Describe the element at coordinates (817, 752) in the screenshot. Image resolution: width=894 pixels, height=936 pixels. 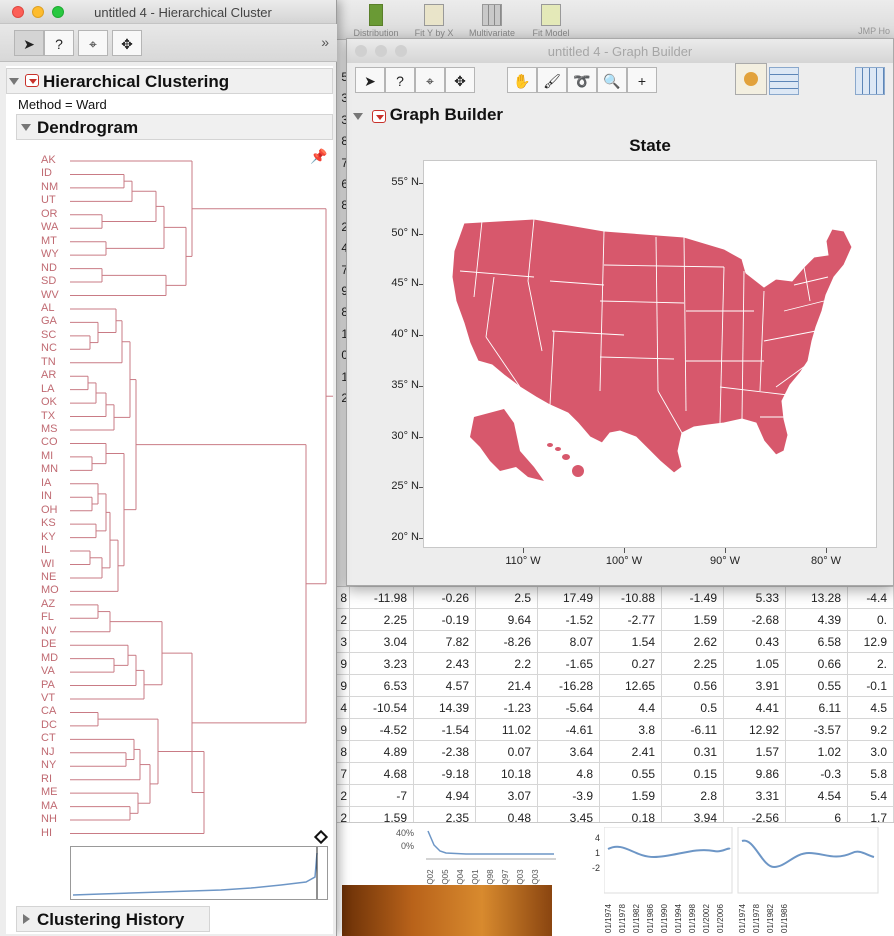
I see `table-cell: 1.02` at that location.